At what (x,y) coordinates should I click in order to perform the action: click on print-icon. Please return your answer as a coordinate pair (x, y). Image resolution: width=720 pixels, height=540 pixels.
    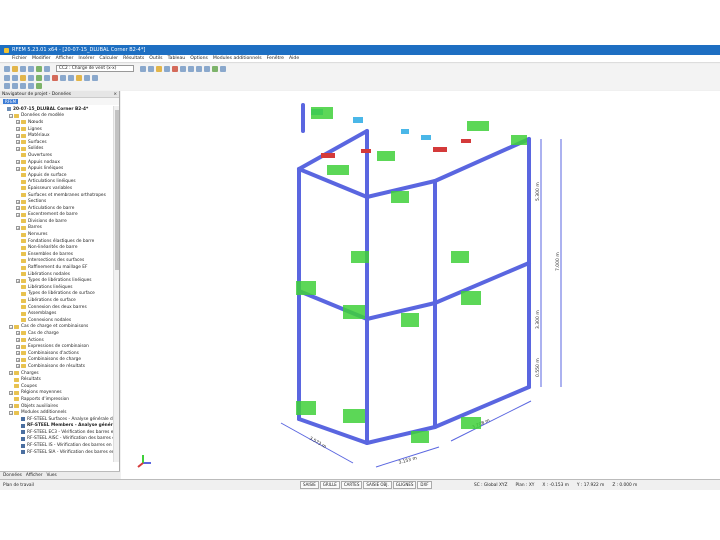
    Looking at the image, I should click on (31, 68).